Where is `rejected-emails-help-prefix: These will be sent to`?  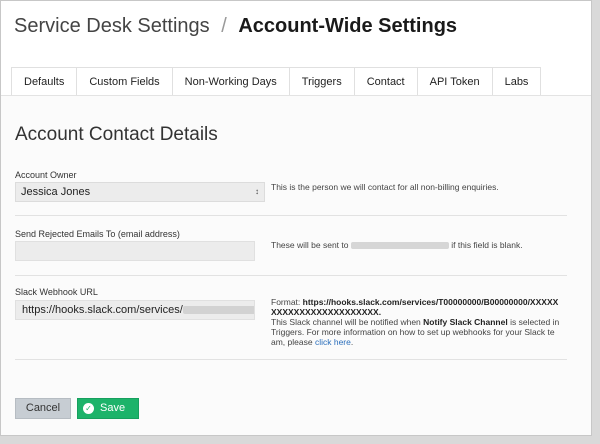
rejected-emails-help-prefix: These will be sent to is located at coordinates (310, 245).